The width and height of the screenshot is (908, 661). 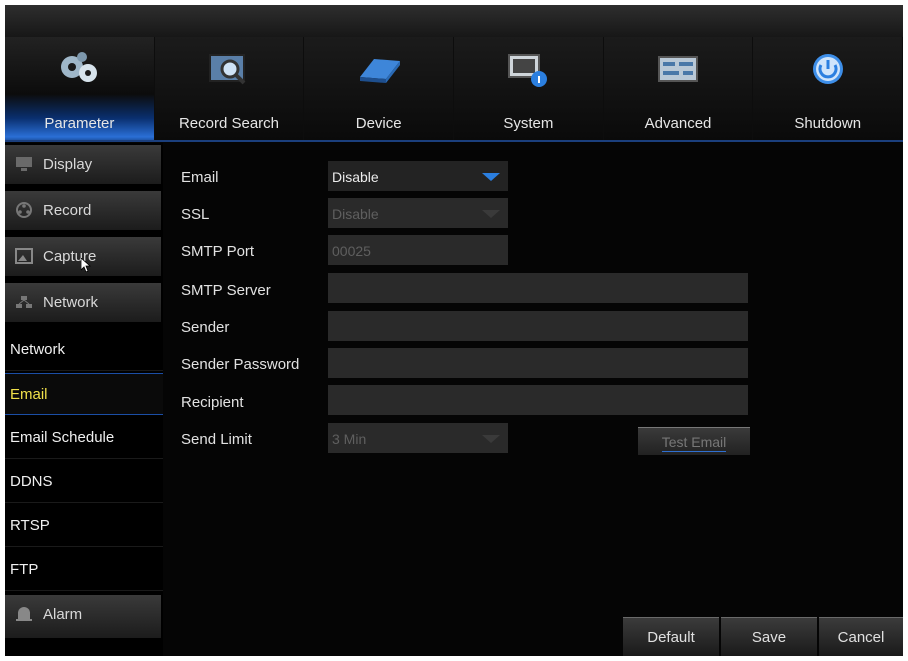 I want to click on photo-icon, so click(x=24, y=256).